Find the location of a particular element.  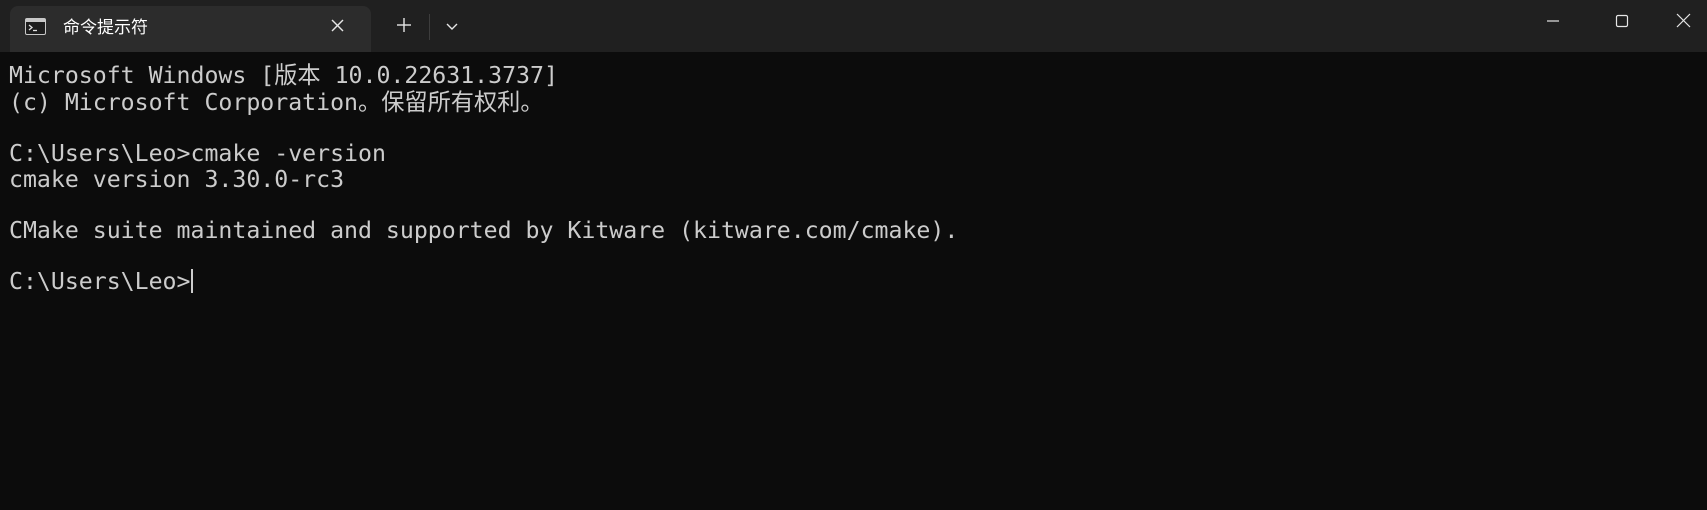

chevron-down-icon is located at coordinates (452, 27).